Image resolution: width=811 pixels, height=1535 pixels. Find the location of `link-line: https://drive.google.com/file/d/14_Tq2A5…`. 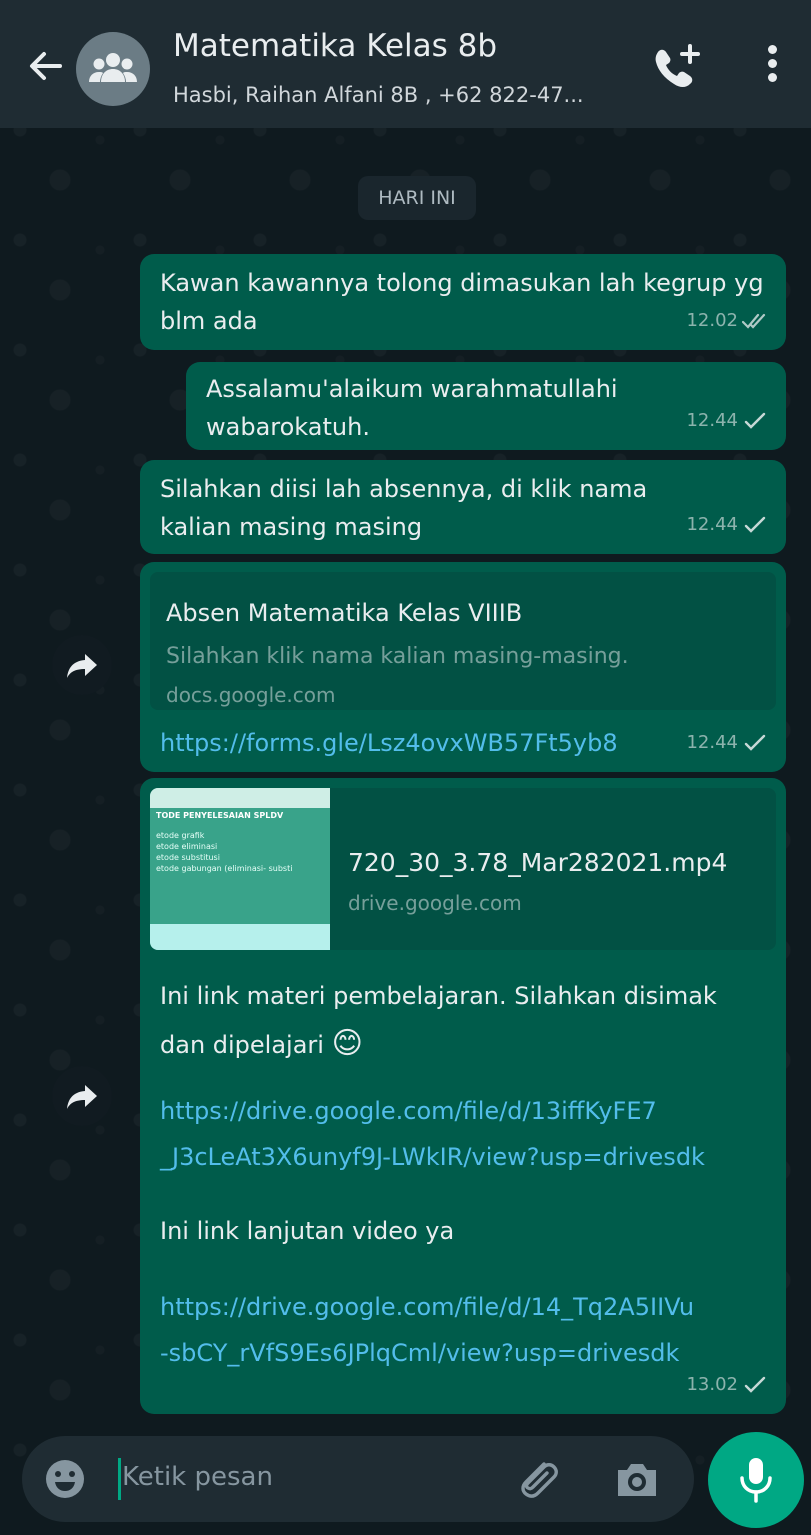

link-line: https://drive.google.com/file/d/14_Tq2A5… is located at coordinates (427, 1307).